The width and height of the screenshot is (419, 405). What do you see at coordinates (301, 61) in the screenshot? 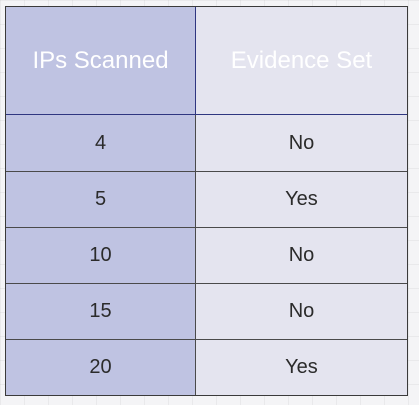
I see `header-evidence-set: Evidence Set` at bounding box center [301, 61].